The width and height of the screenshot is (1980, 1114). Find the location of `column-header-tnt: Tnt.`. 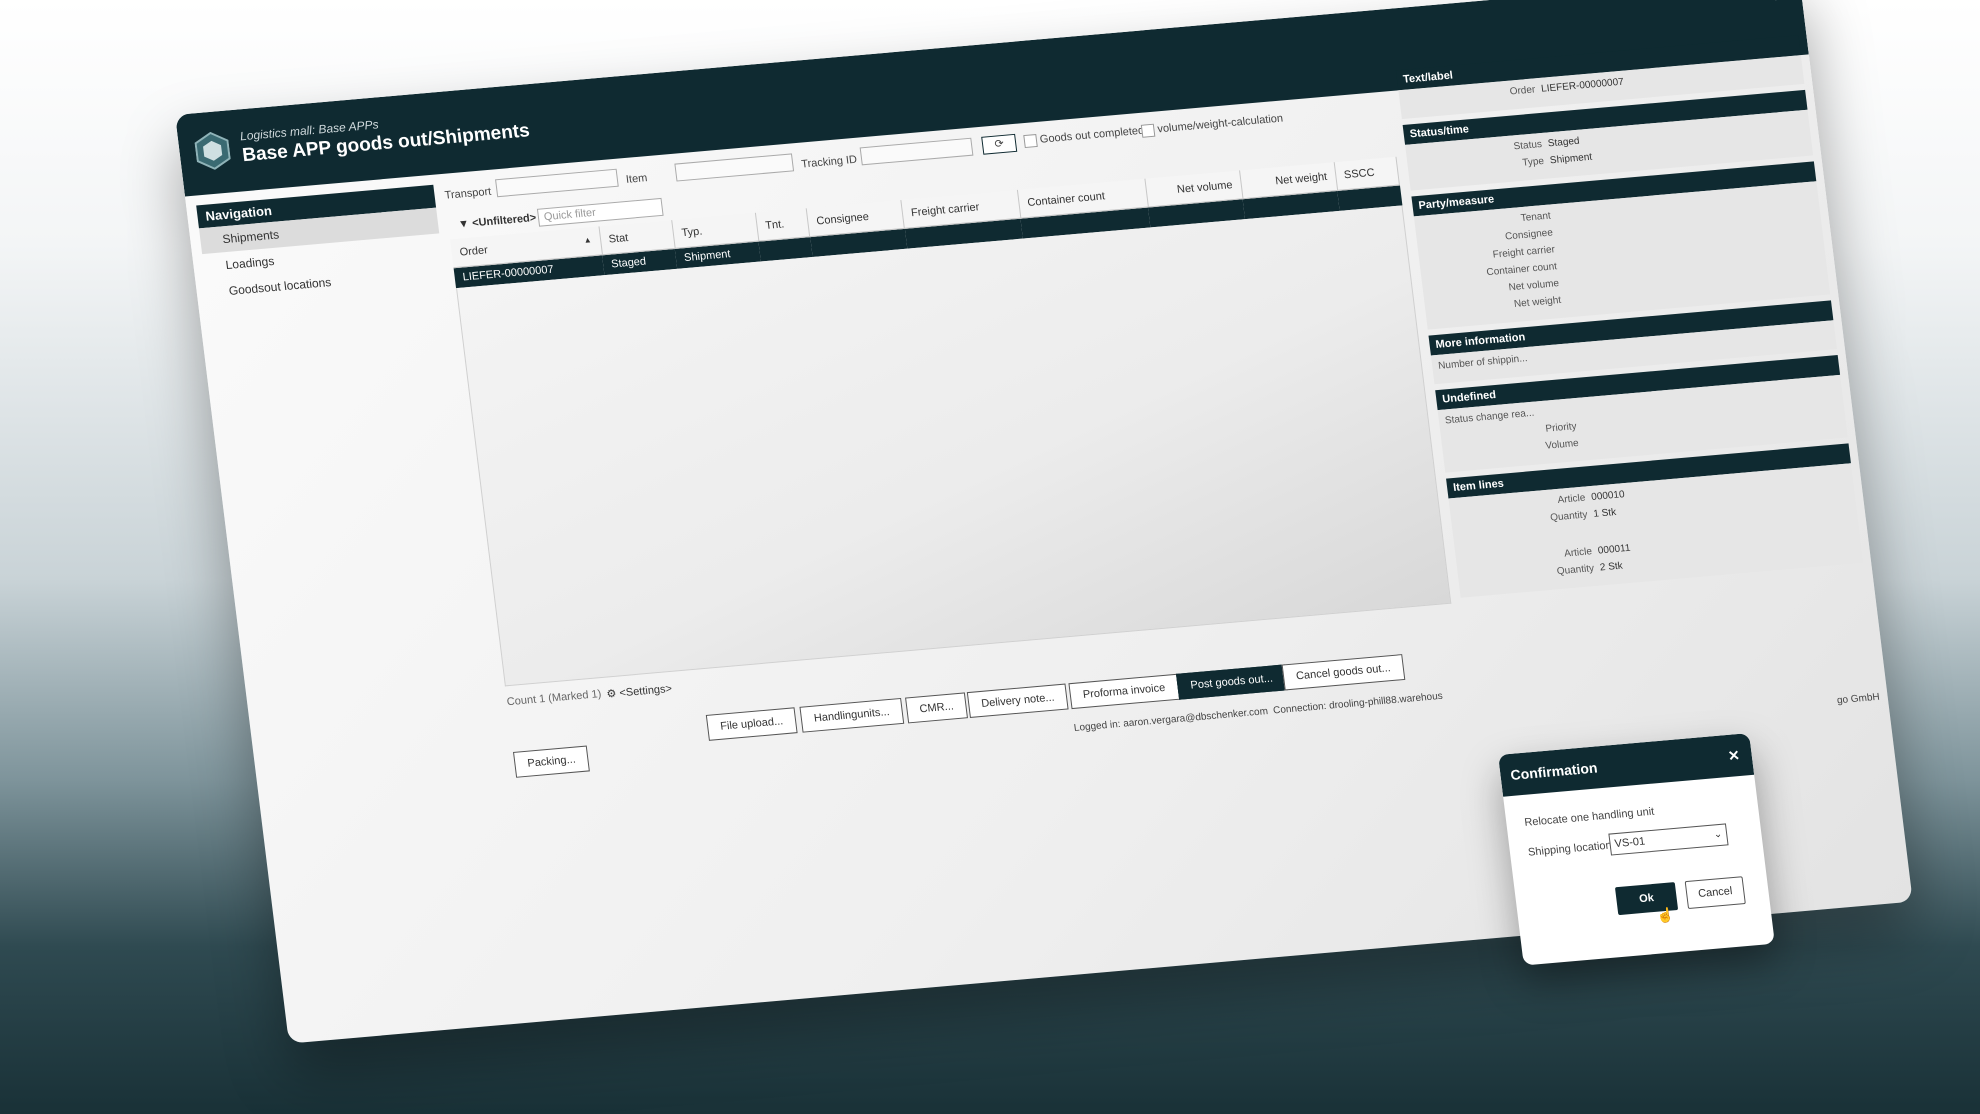

column-header-tnt: Tnt. is located at coordinates (782, 225).